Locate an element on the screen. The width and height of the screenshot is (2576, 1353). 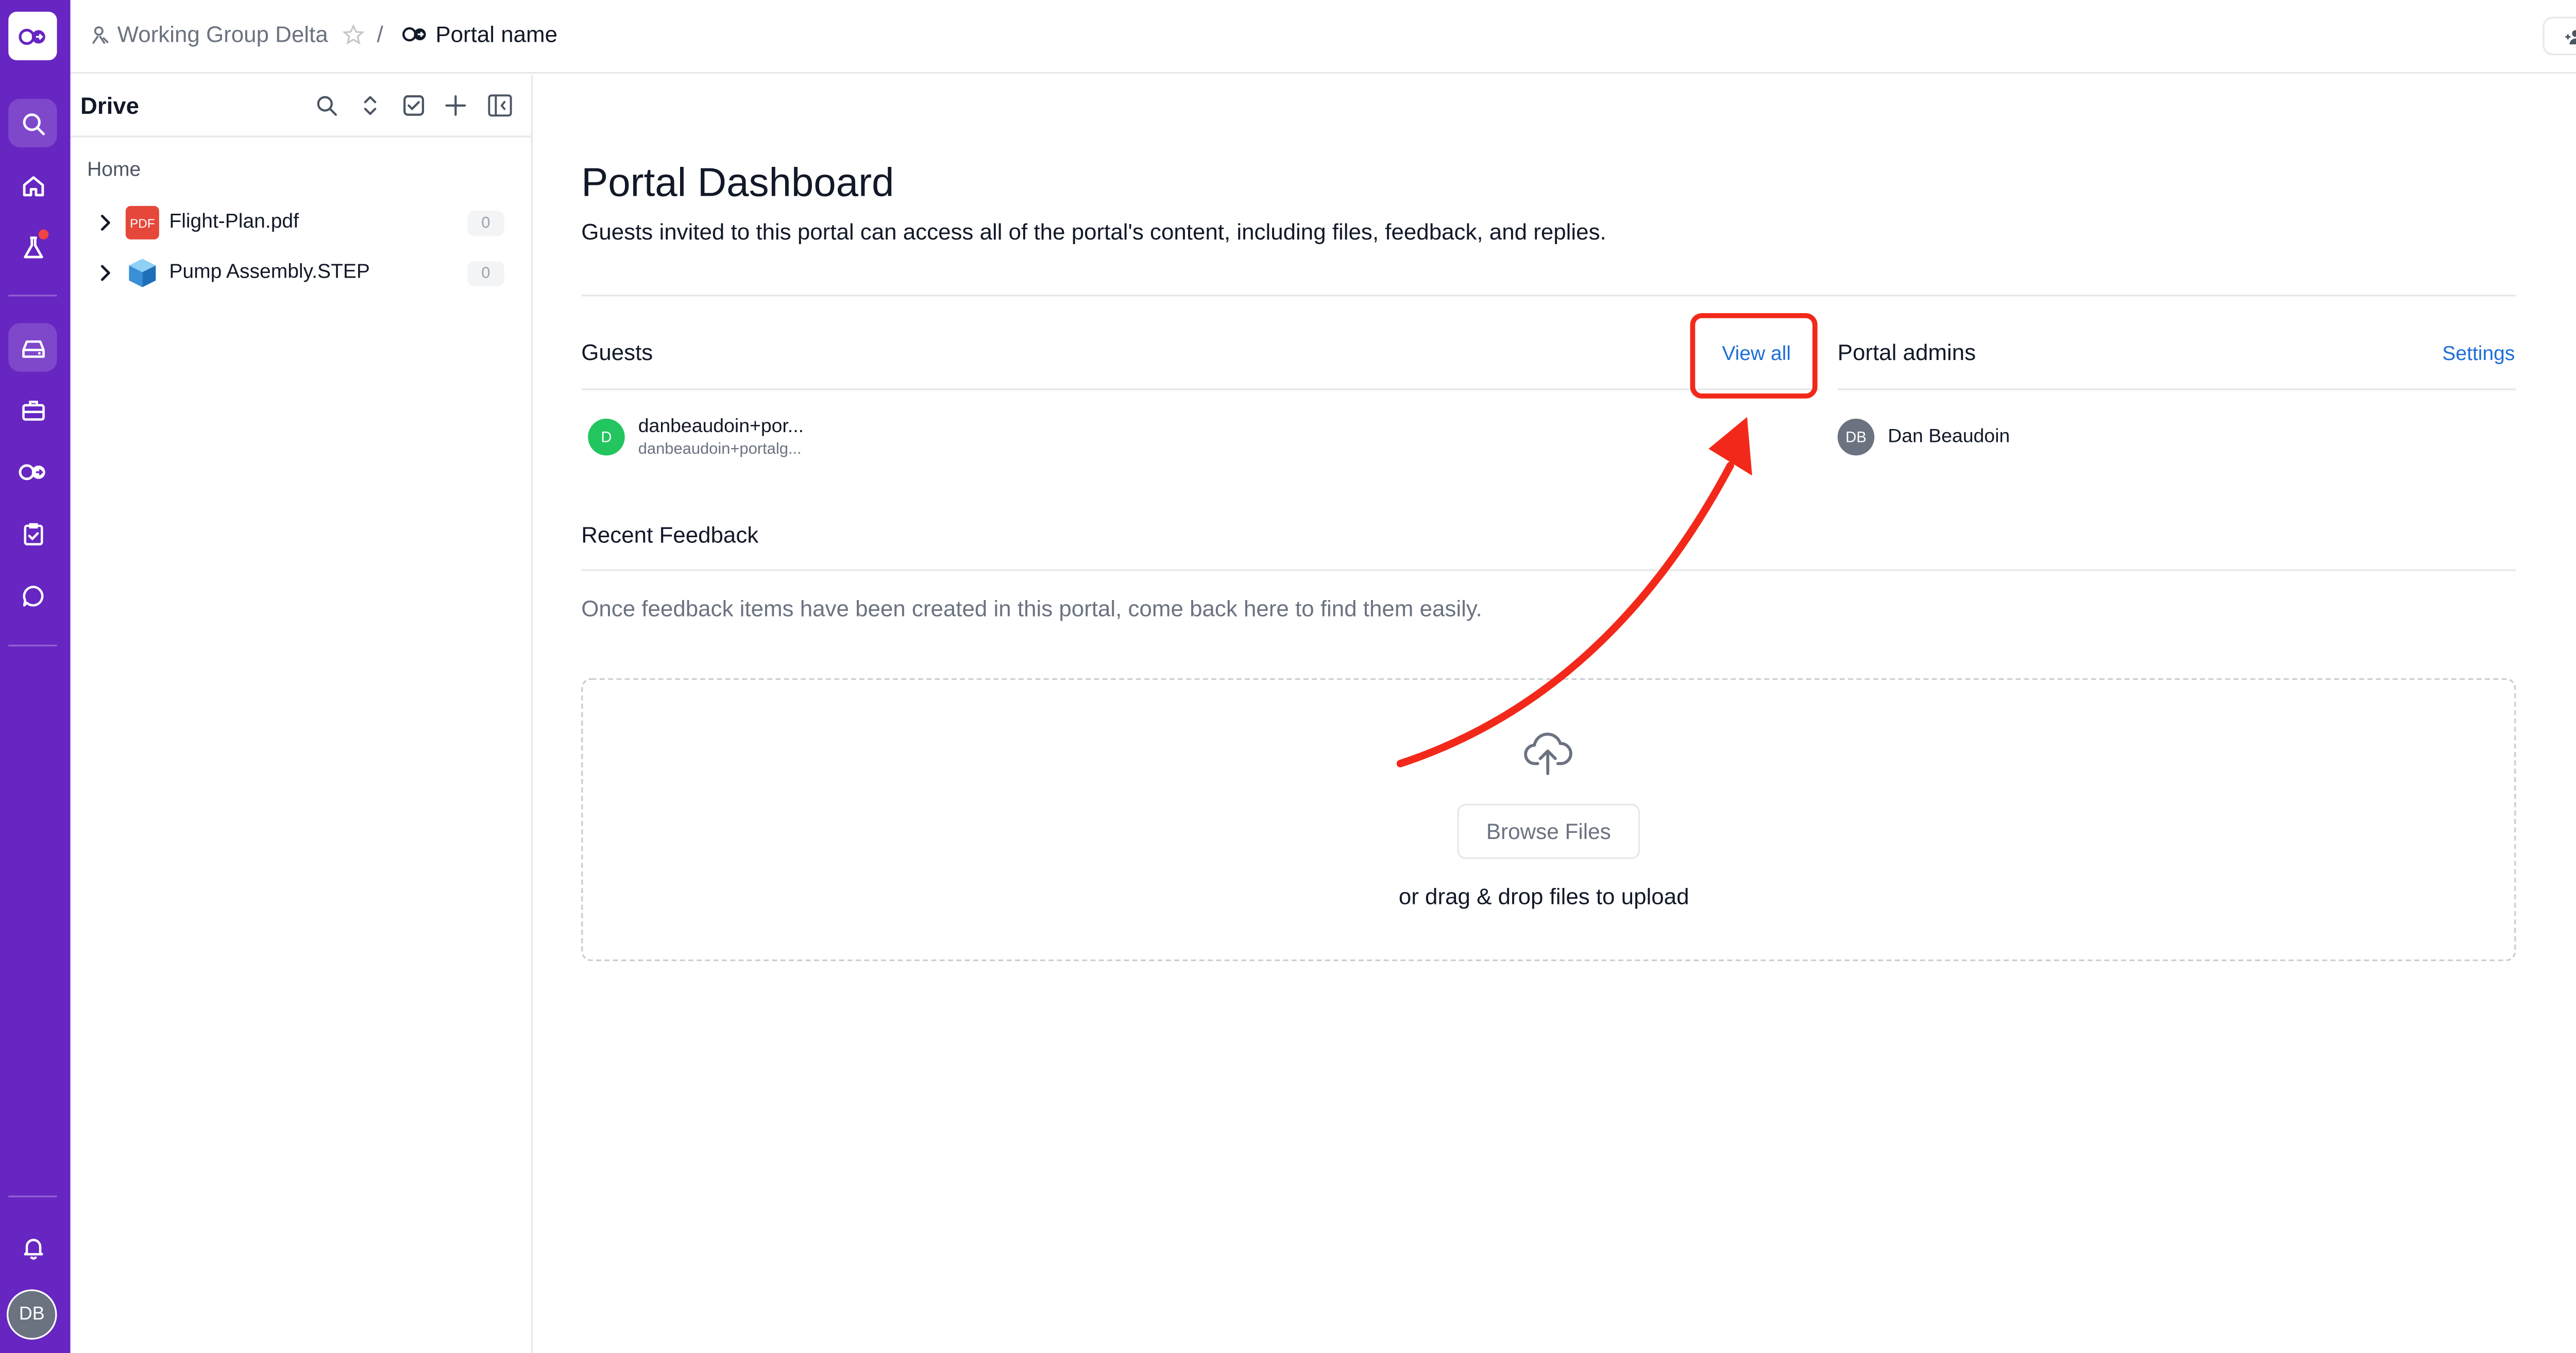
drive-home-label: Home is located at coordinates (114, 169).